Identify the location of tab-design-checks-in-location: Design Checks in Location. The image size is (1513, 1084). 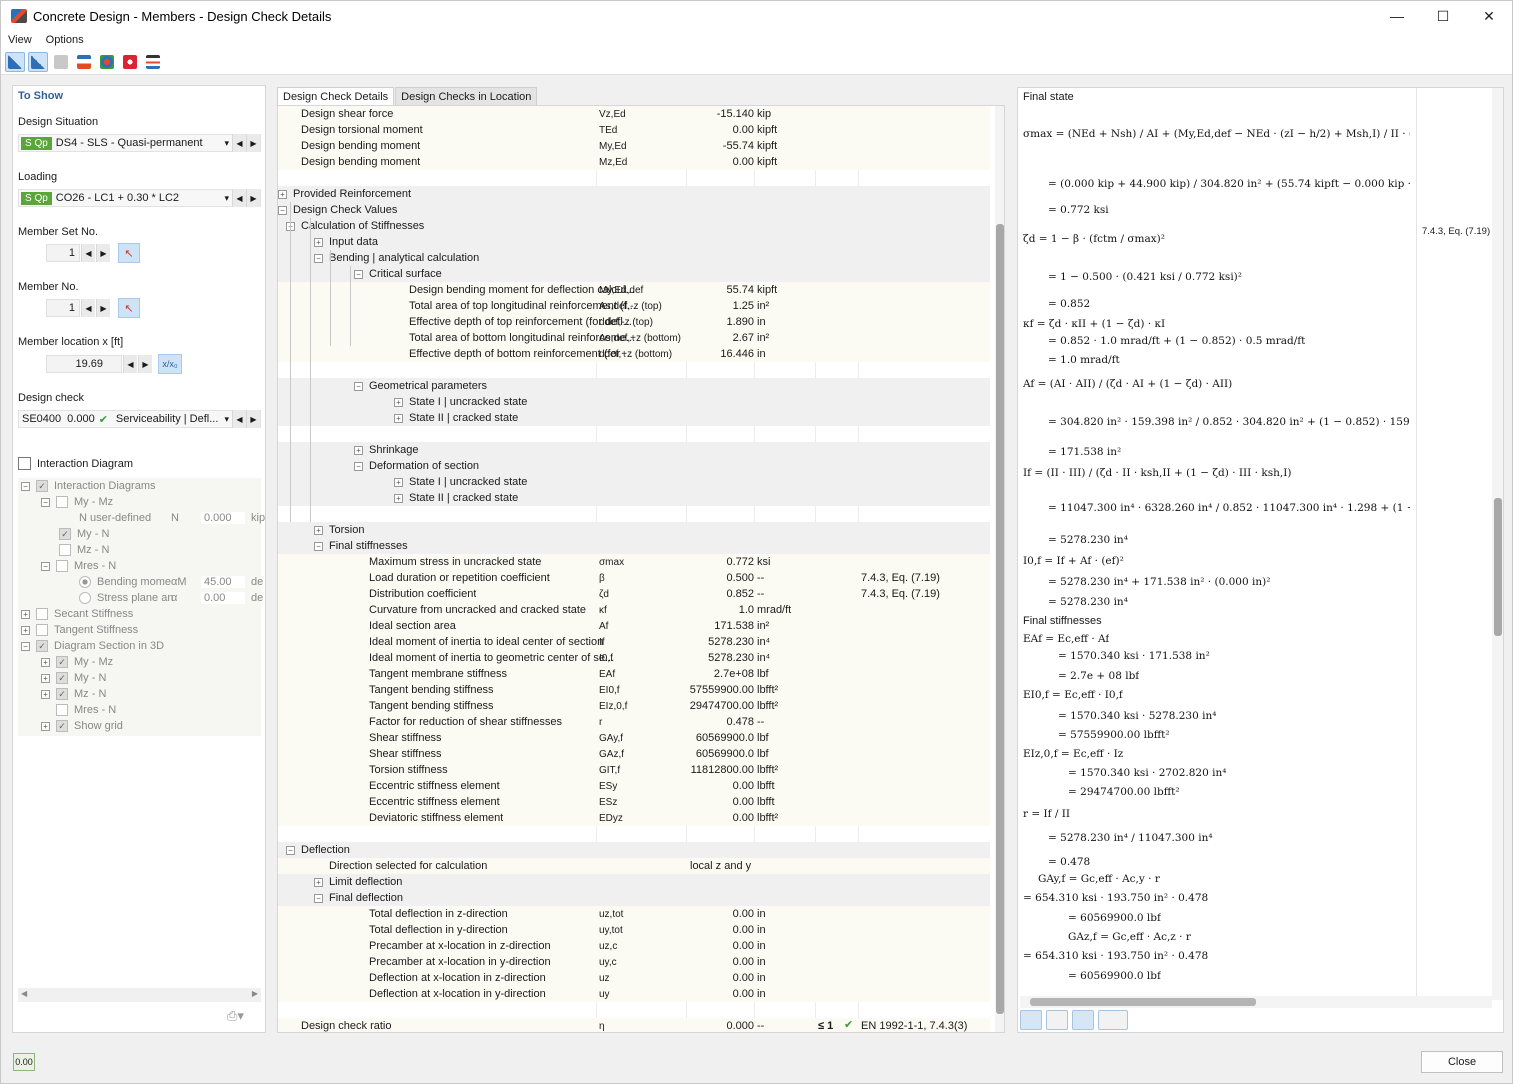
(466, 96).